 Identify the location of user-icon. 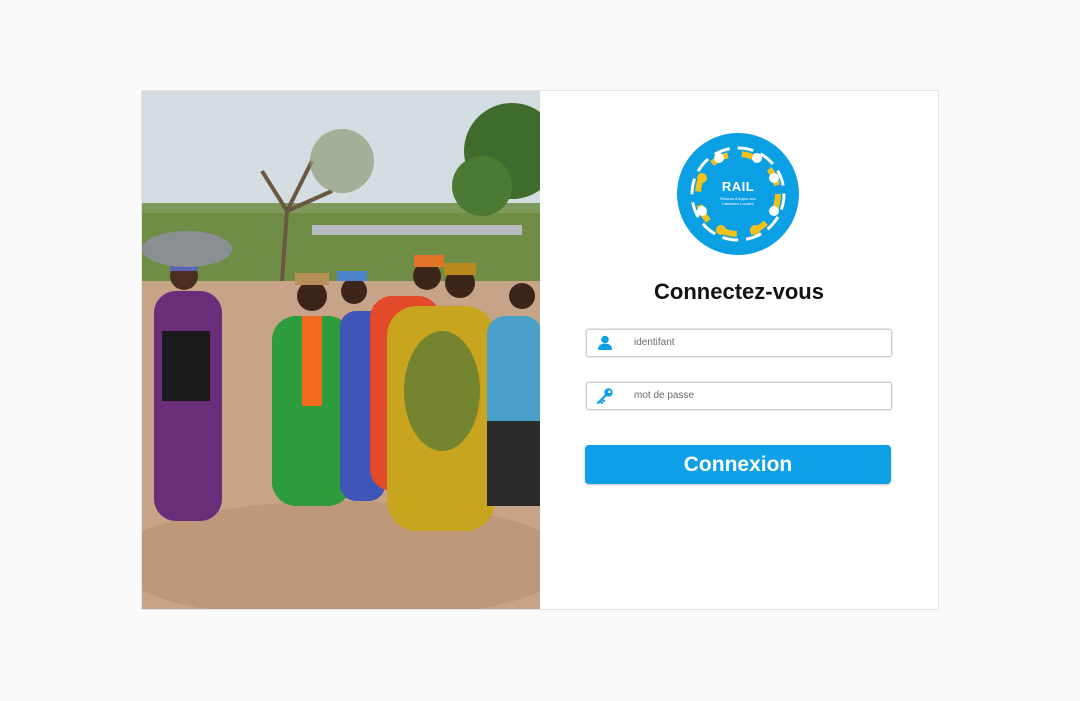
(605, 342).